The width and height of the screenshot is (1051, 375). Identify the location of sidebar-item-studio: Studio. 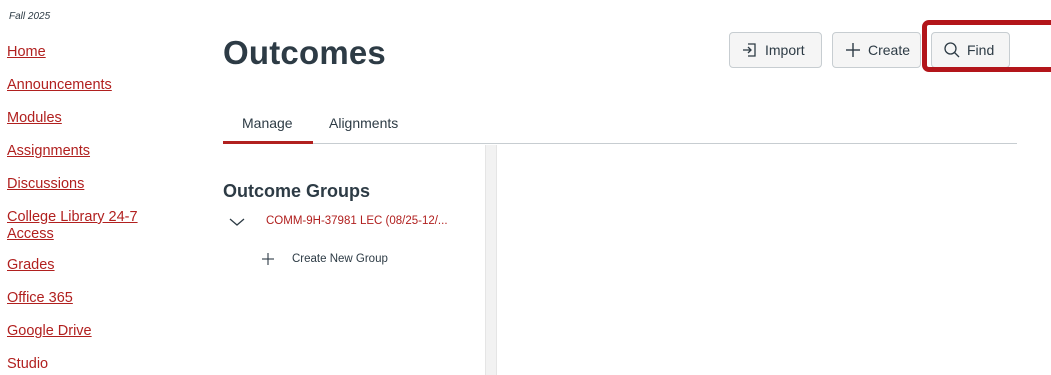
(102, 364).